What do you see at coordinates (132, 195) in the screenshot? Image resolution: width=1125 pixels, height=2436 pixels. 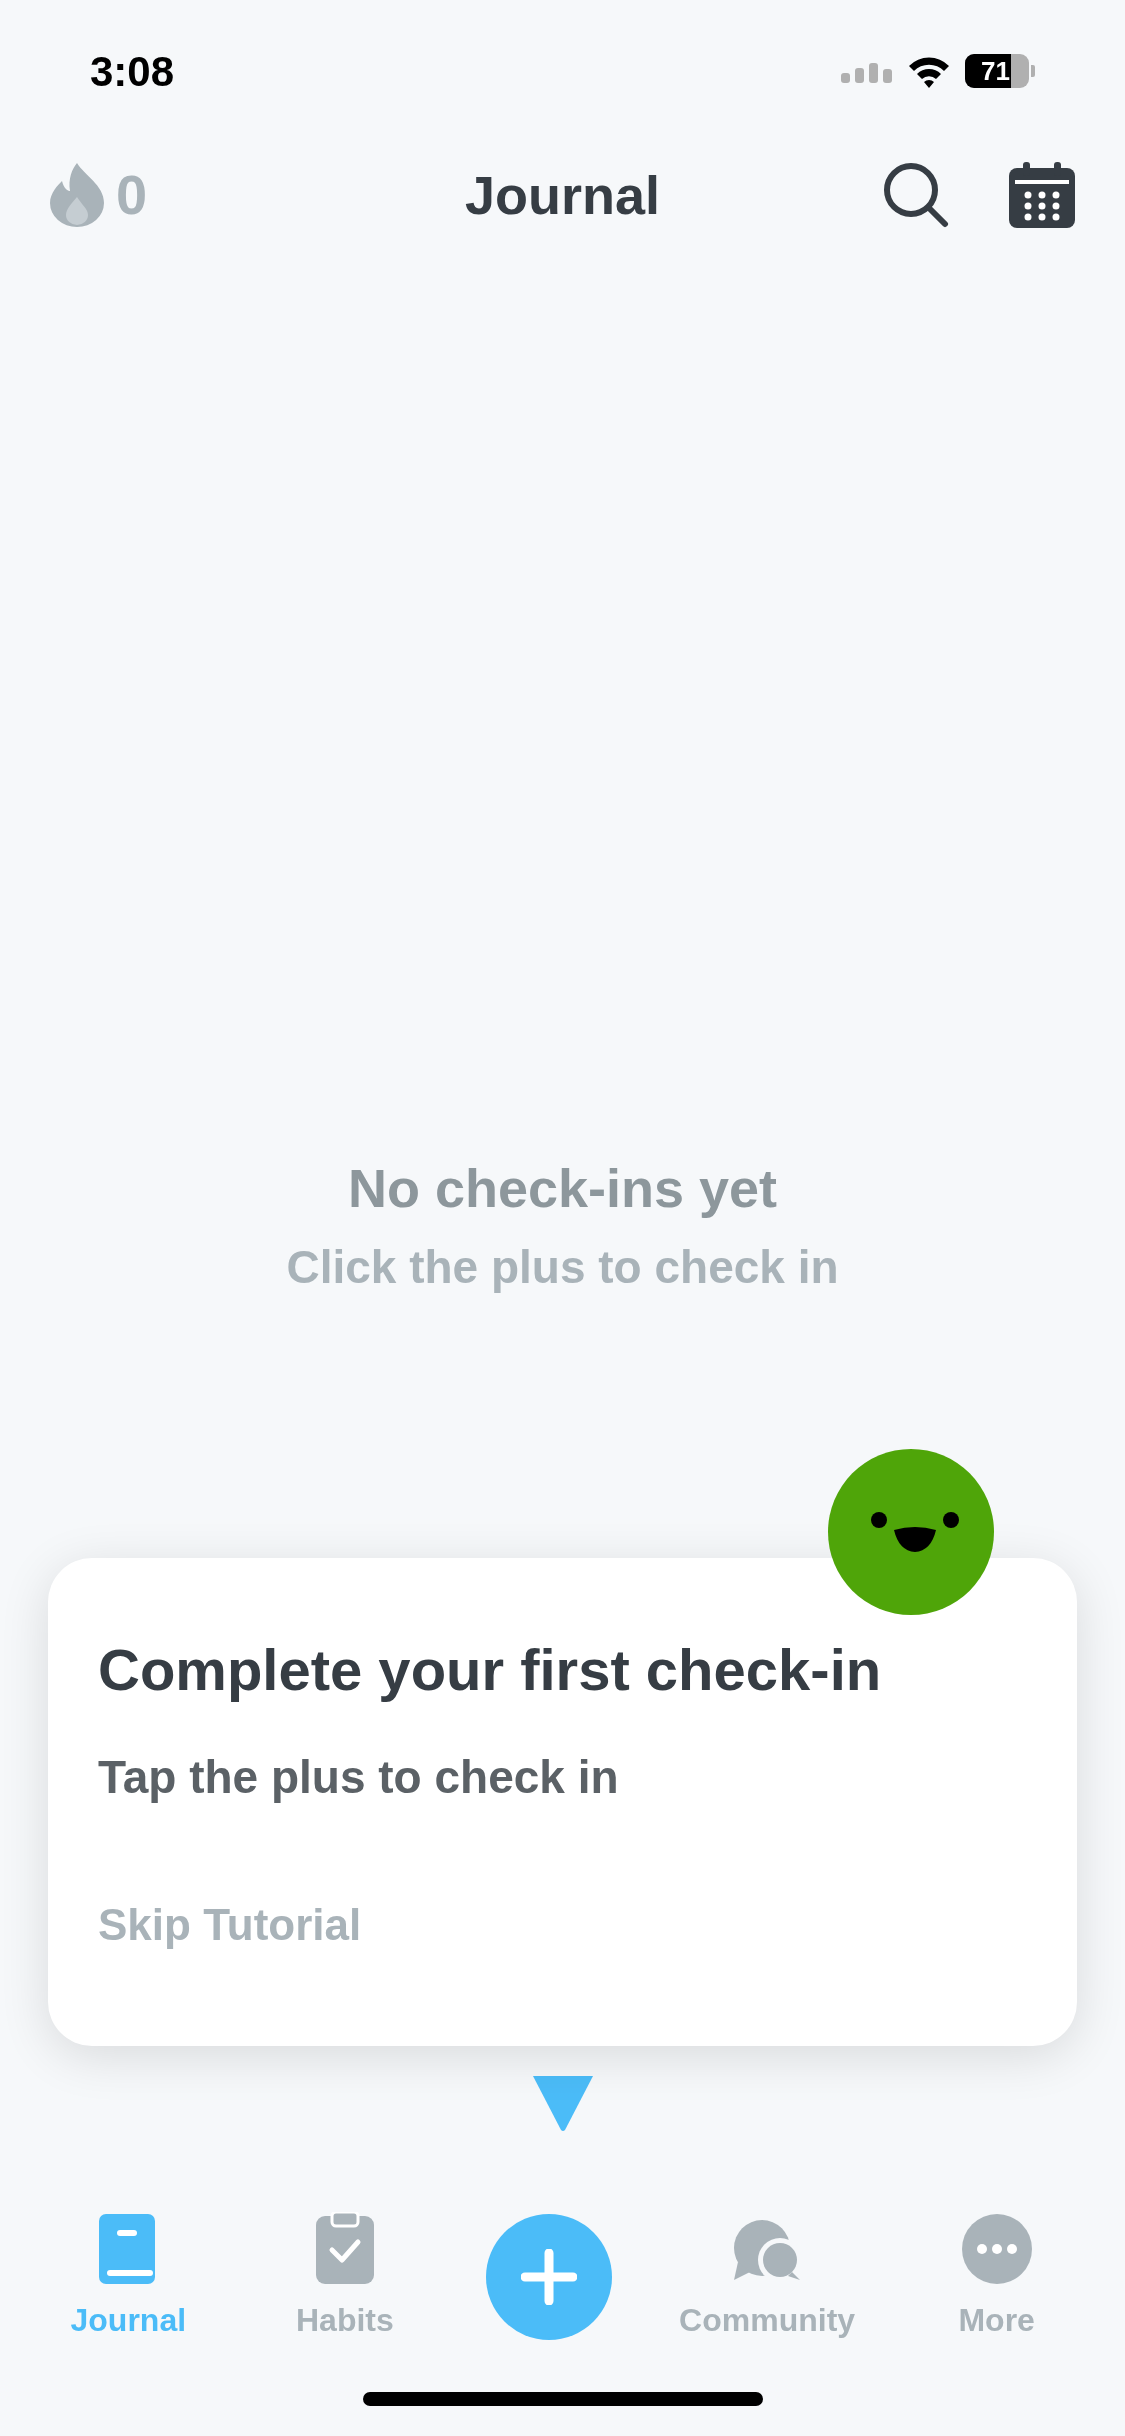 I see `streak-count: 0` at bounding box center [132, 195].